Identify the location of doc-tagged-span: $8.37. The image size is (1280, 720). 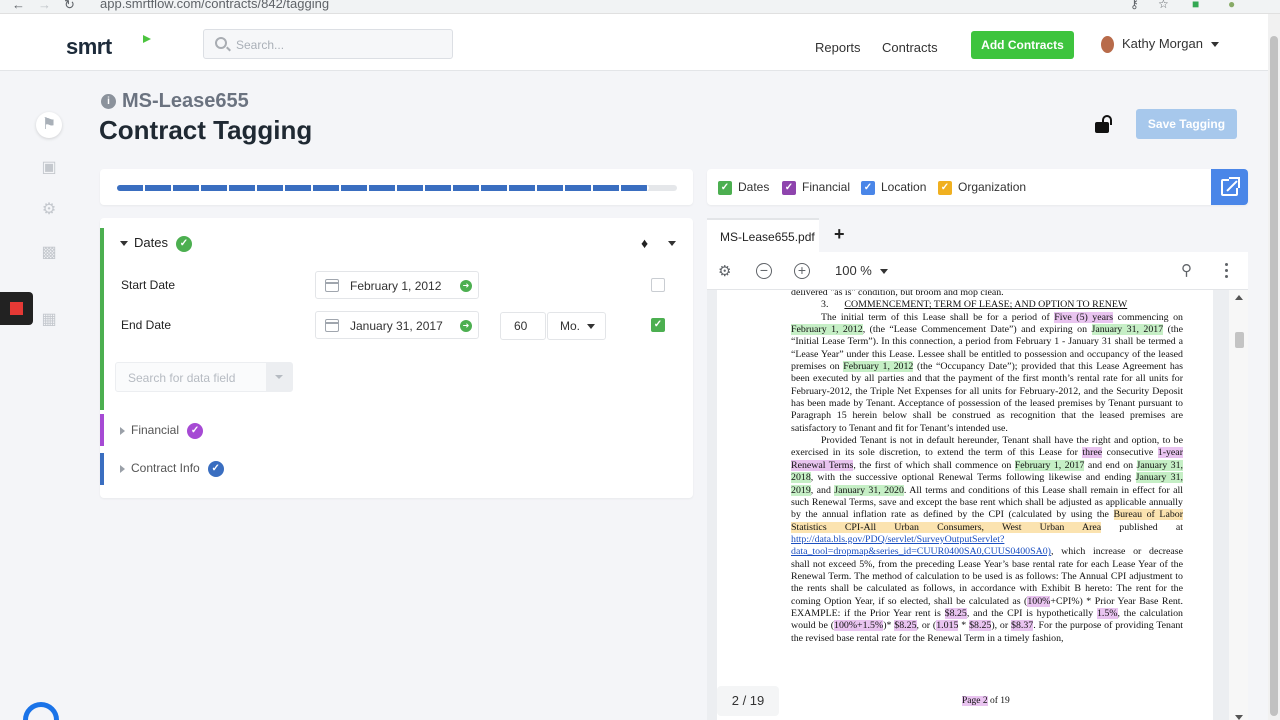
(1022, 626).